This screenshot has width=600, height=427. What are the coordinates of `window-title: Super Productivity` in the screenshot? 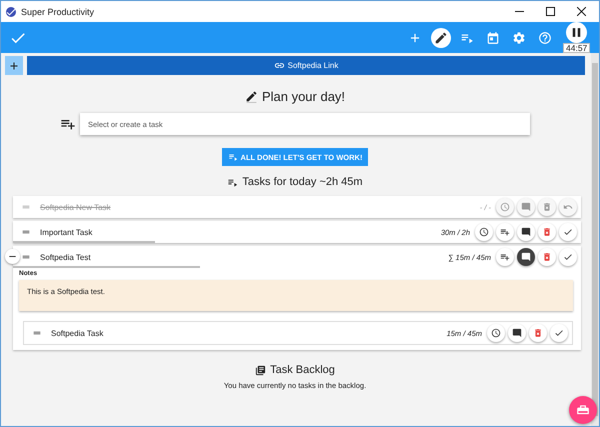 It's located at (57, 11).